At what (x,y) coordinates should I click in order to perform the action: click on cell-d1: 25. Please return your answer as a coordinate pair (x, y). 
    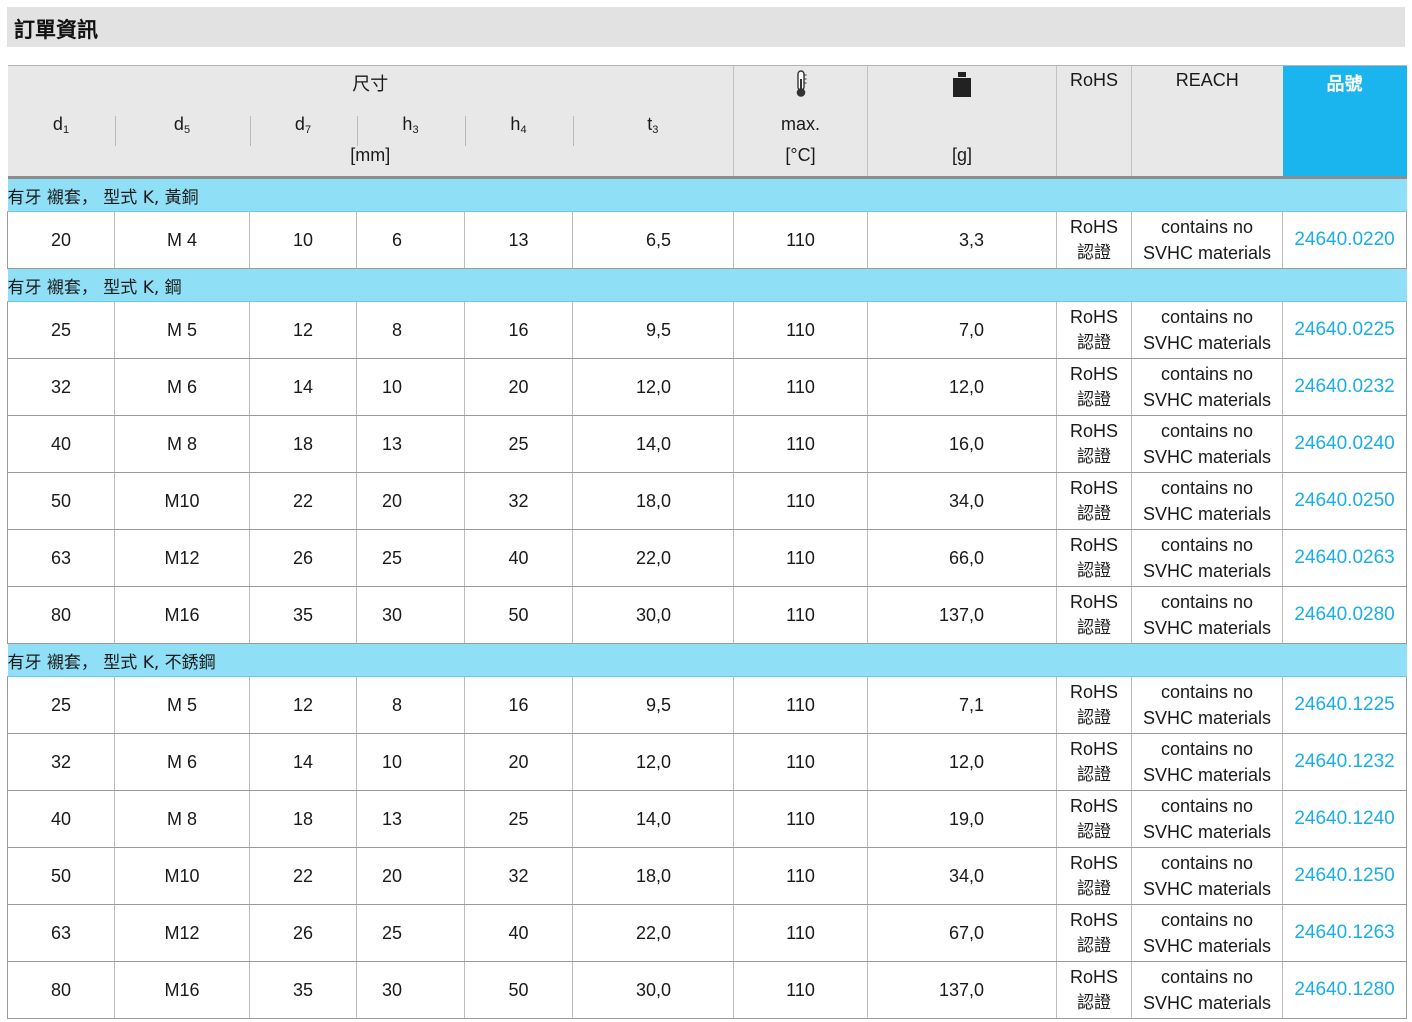
    Looking at the image, I should click on (61, 330).